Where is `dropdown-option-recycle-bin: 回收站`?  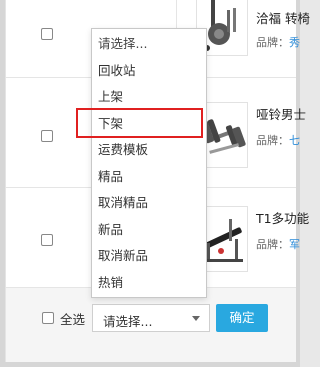
dropdown-option-recycle-bin: 回收站 is located at coordinates (149, 71).